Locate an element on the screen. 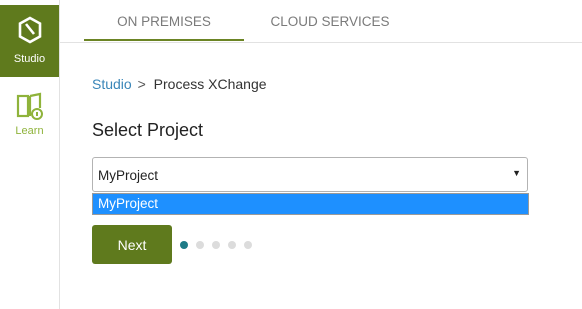  project-select: MyProject ▼ is located at coordinates (310, 174).